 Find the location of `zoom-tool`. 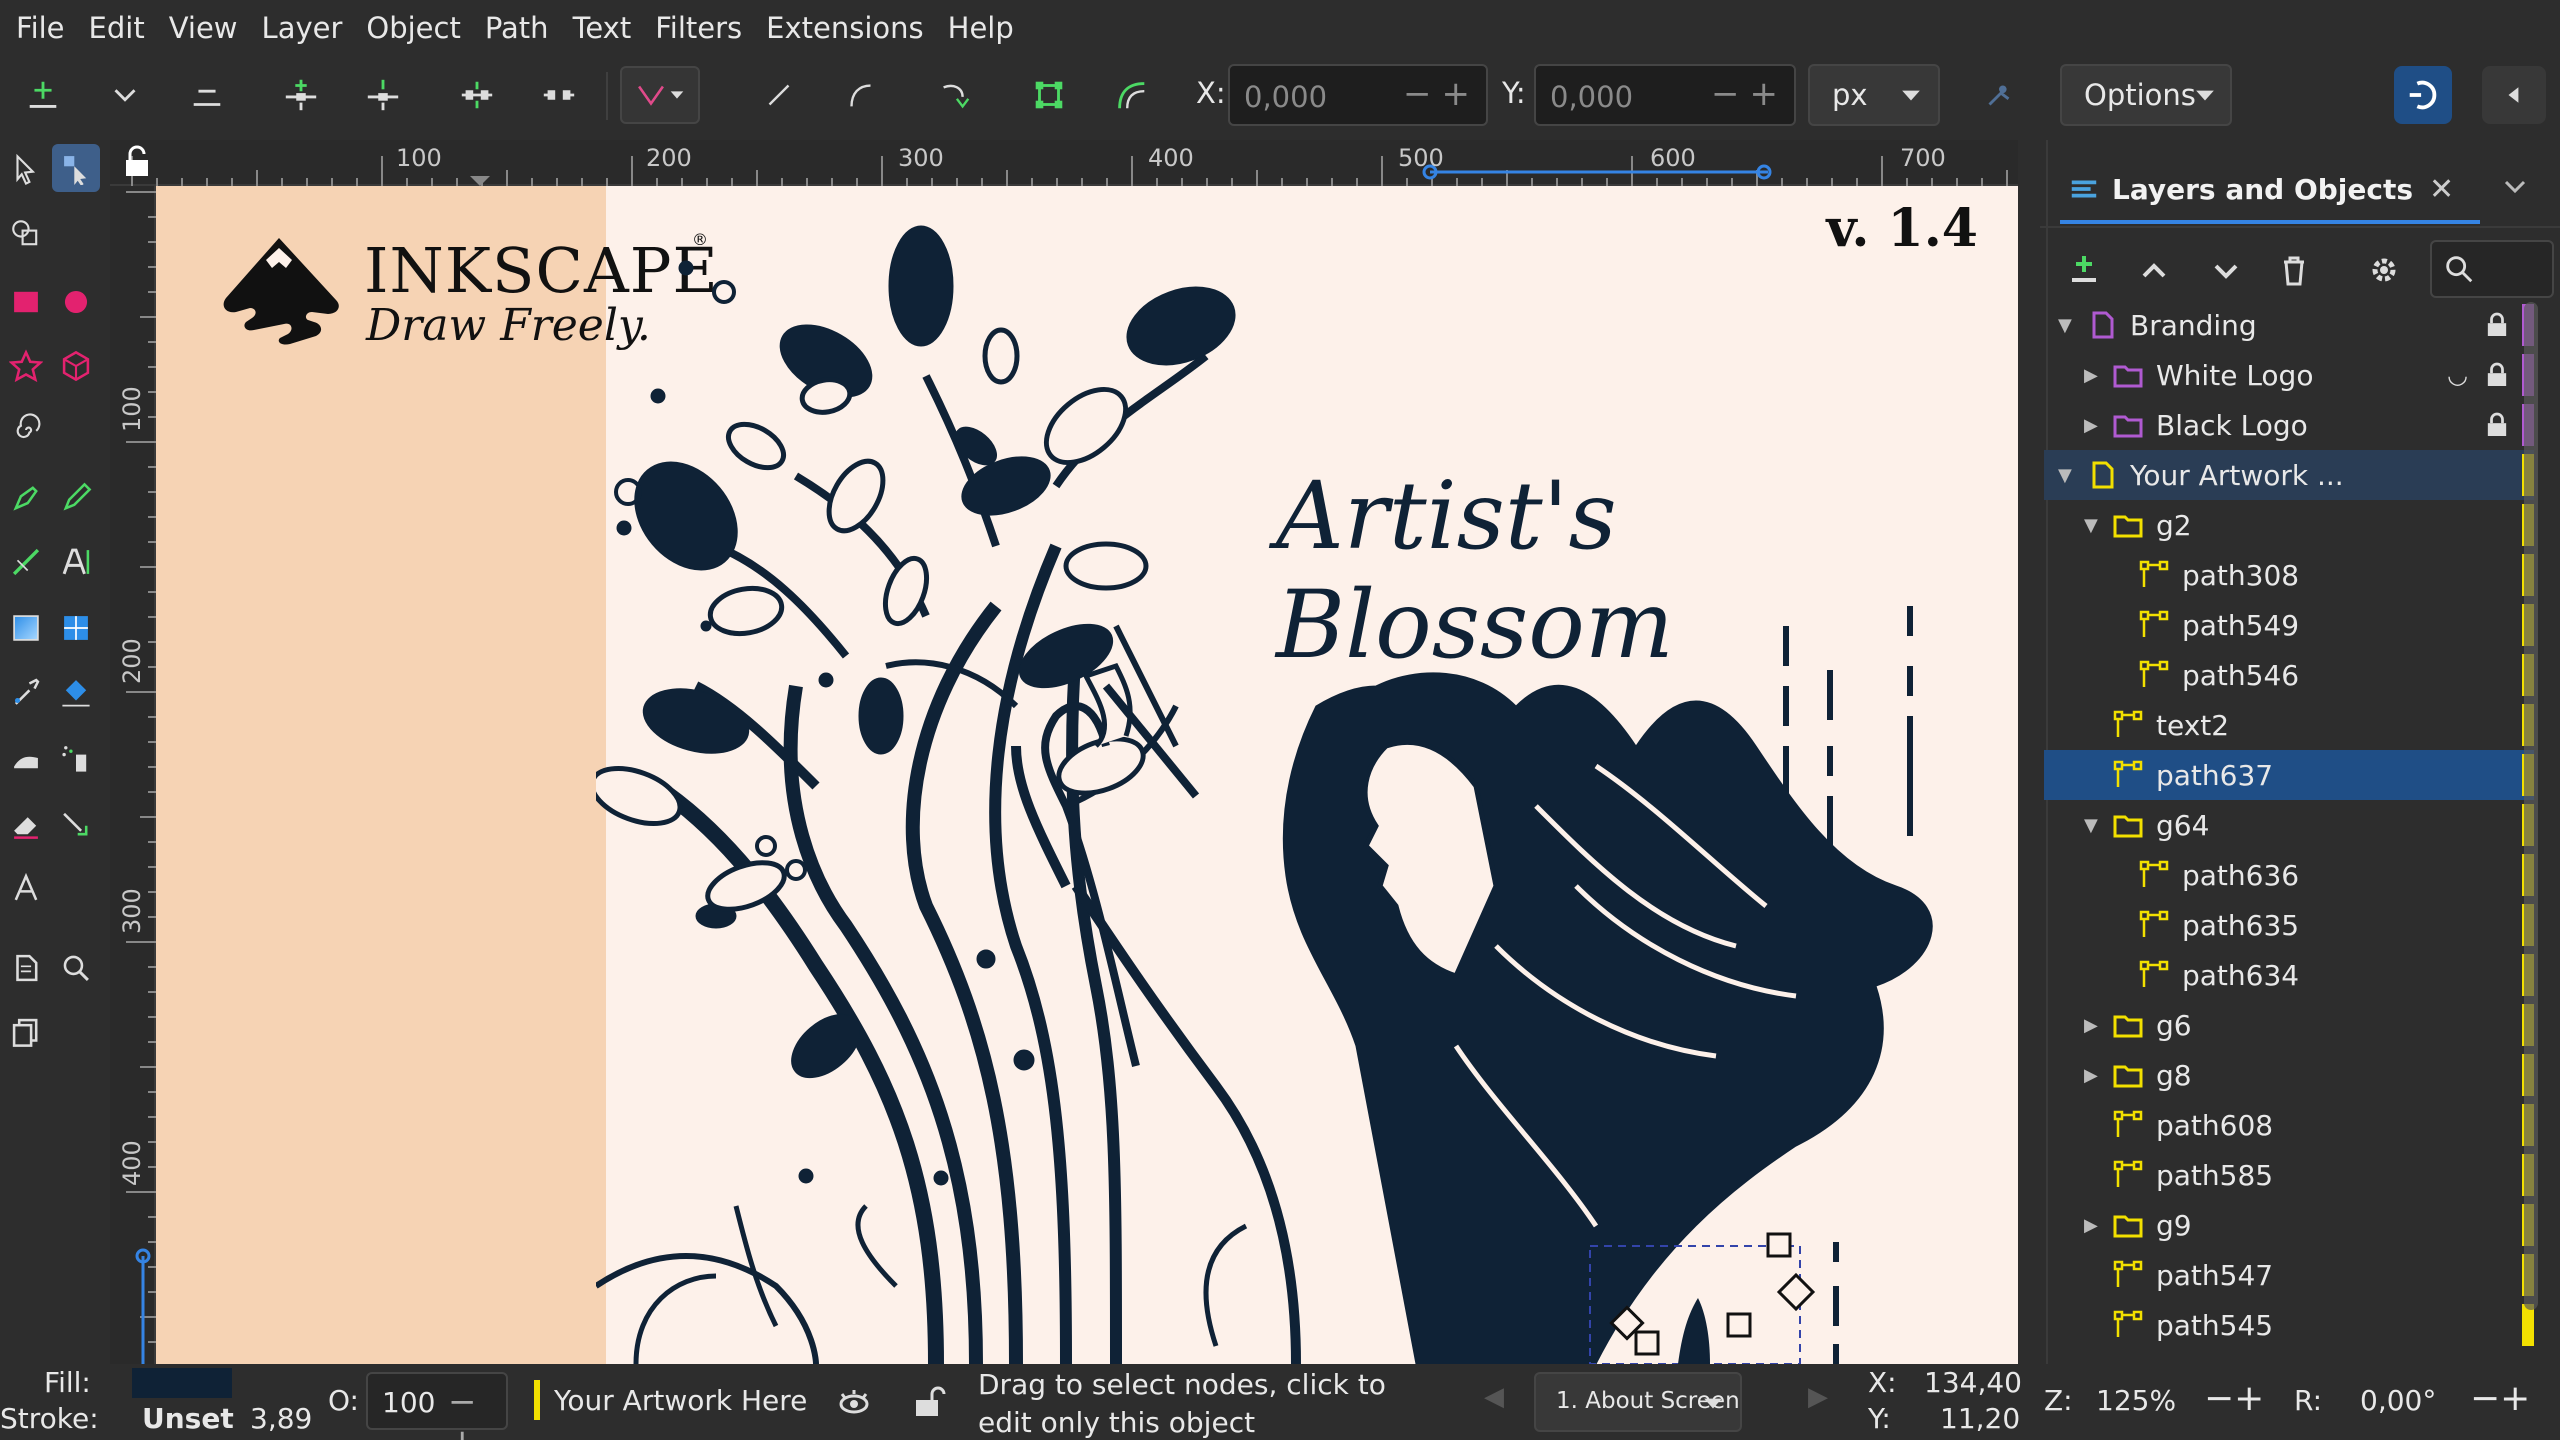

zoom-tool is located at coordinates (76, 968).